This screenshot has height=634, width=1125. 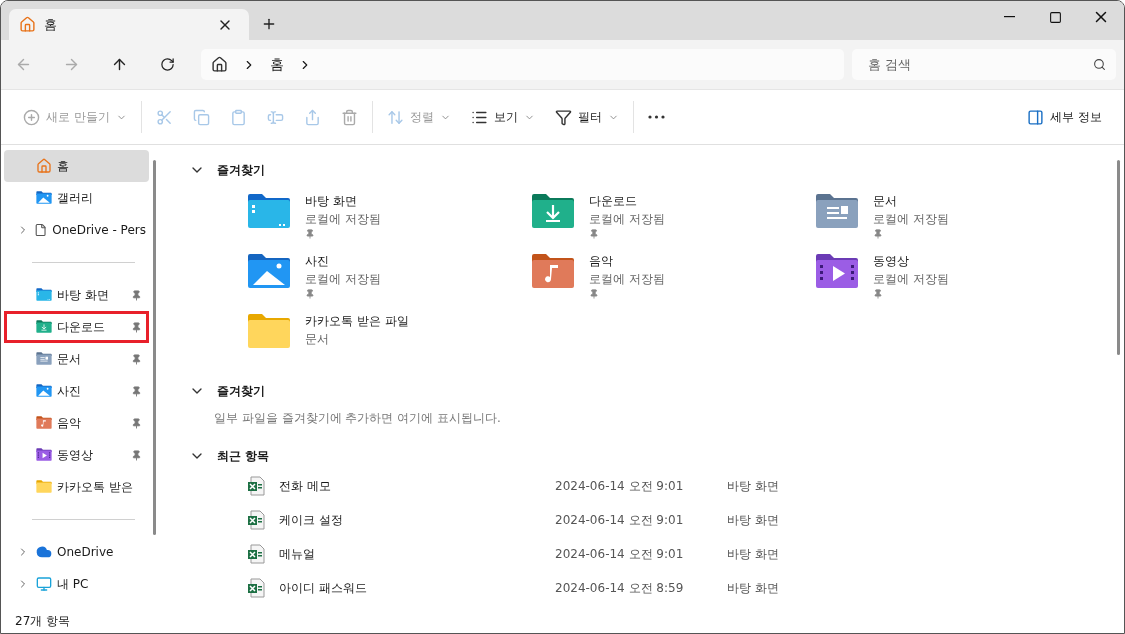 I want to click on file-name: 케이크 설정, so click(x=417, y=520).